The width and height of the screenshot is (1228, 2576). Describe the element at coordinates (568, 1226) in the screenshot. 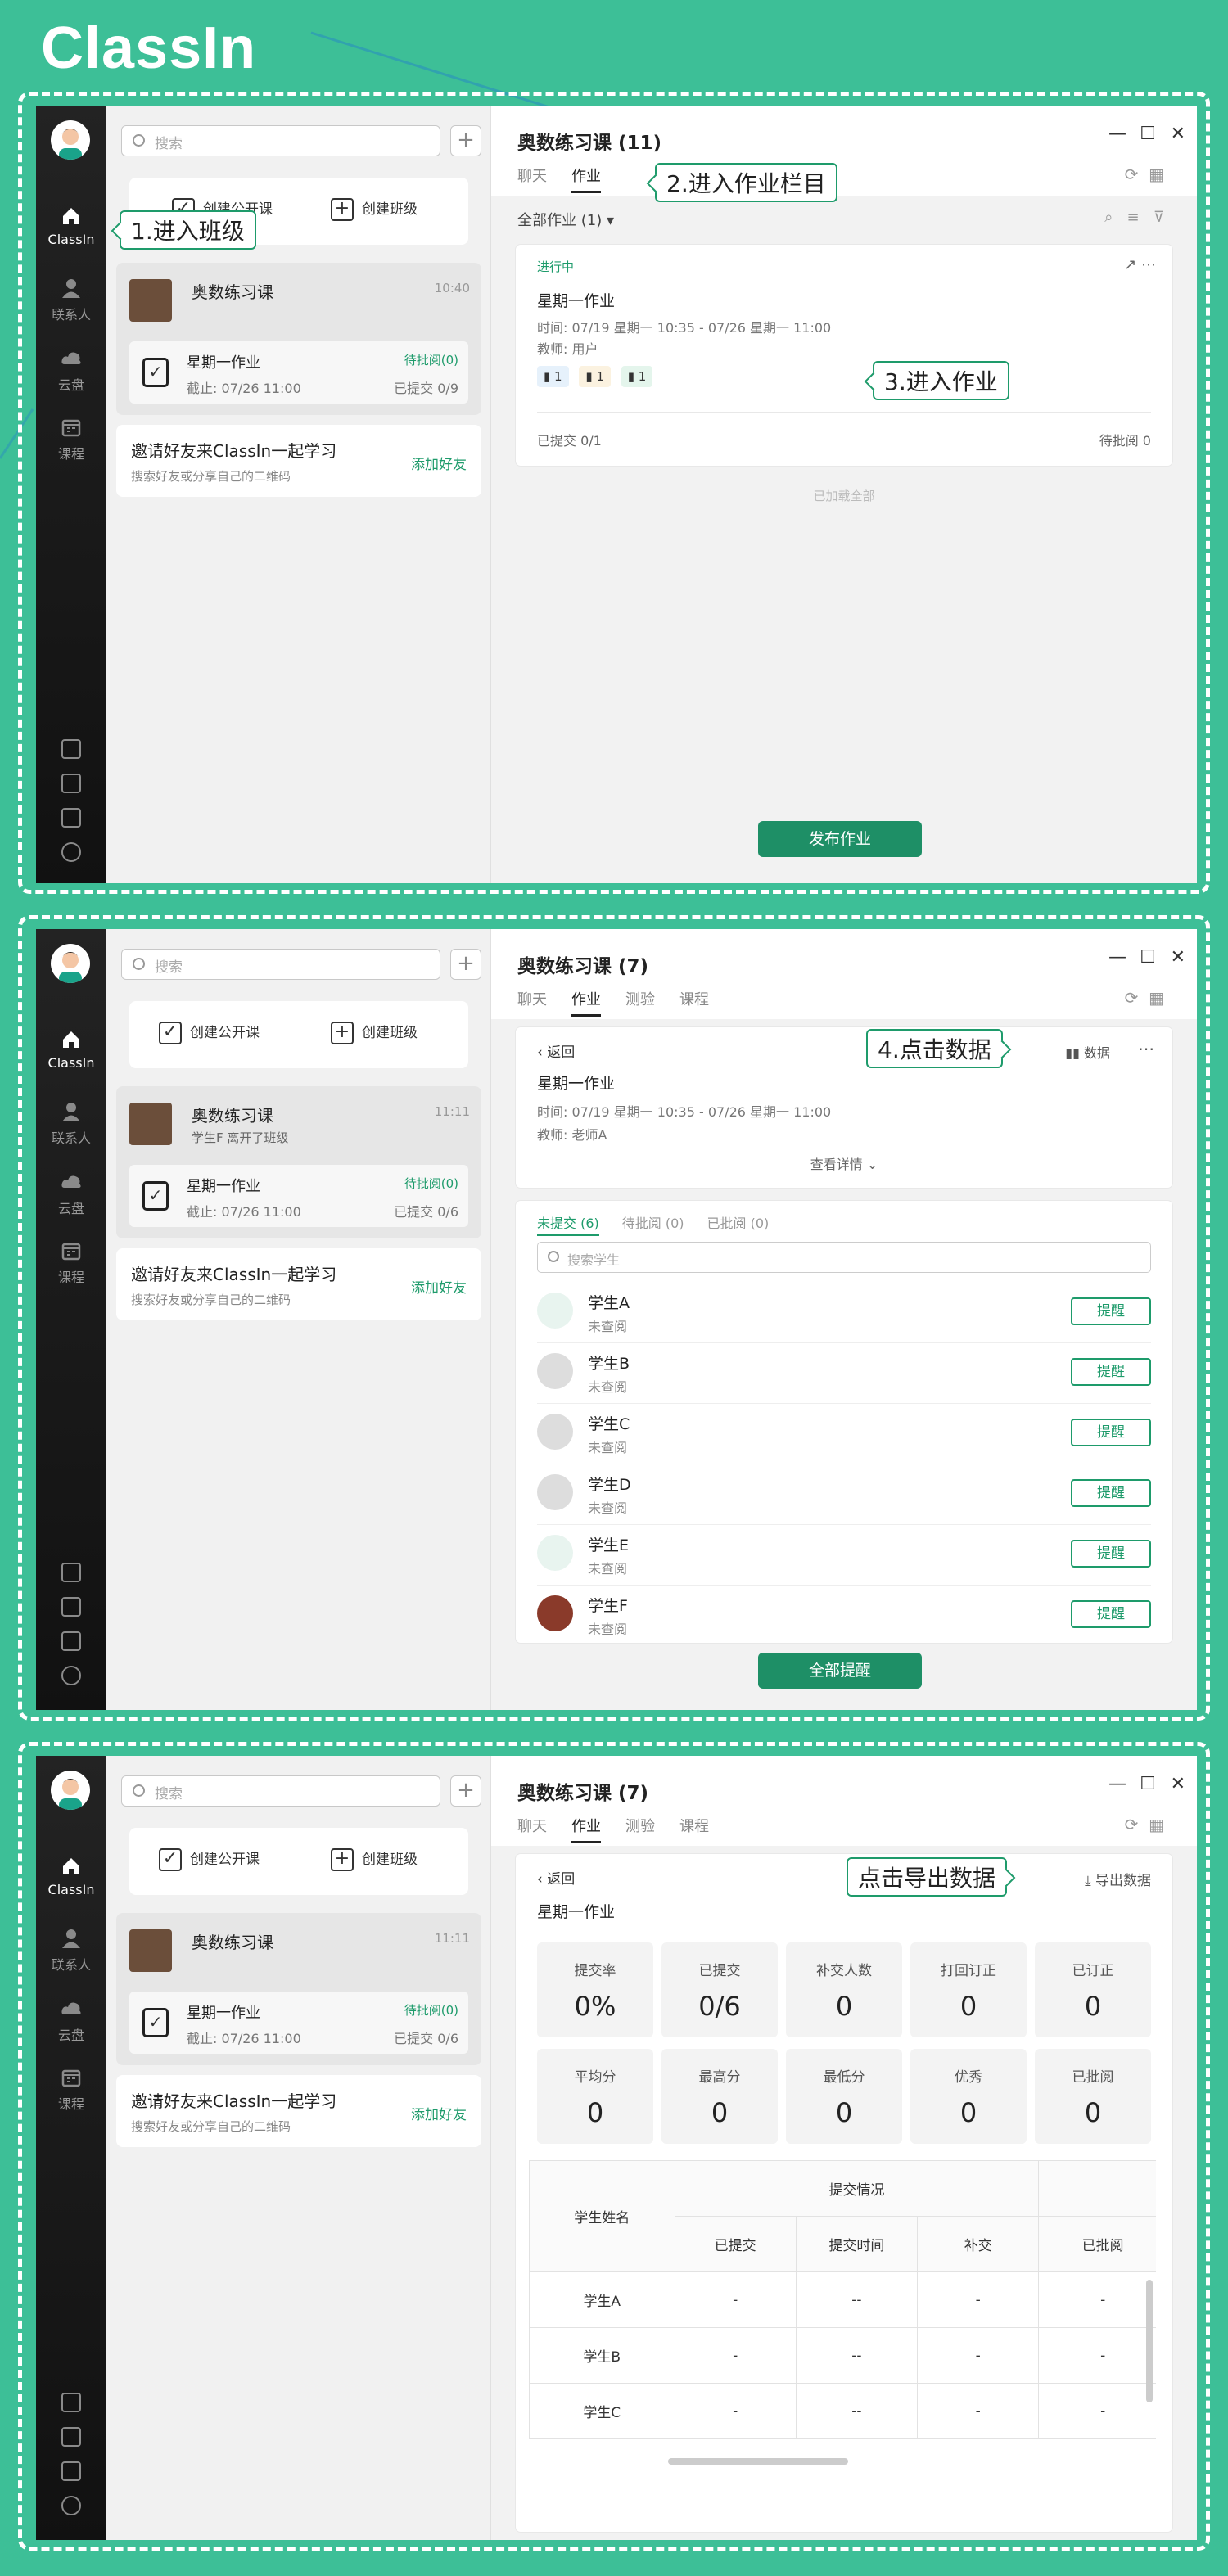

I see `tab-not-submitted: 未提交 (6)` at that location.